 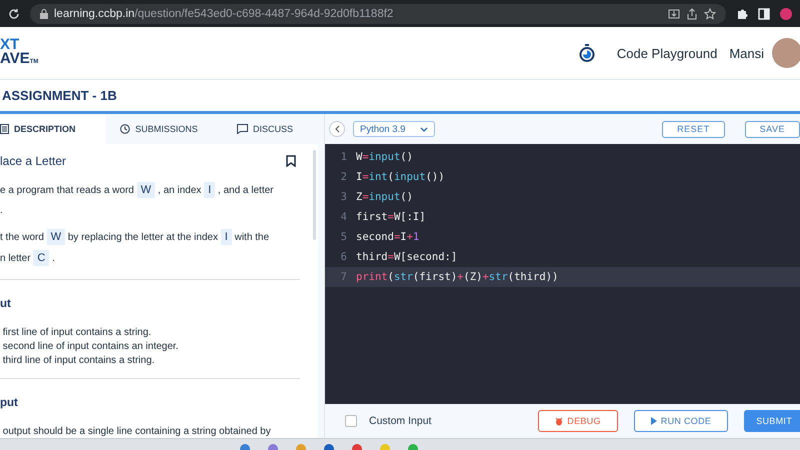 What do you see at coordinates (59, 95) in the screenshot?
I see `assignment-title: ASSIGNMENT - 1B` at bounding box center [59, 95].